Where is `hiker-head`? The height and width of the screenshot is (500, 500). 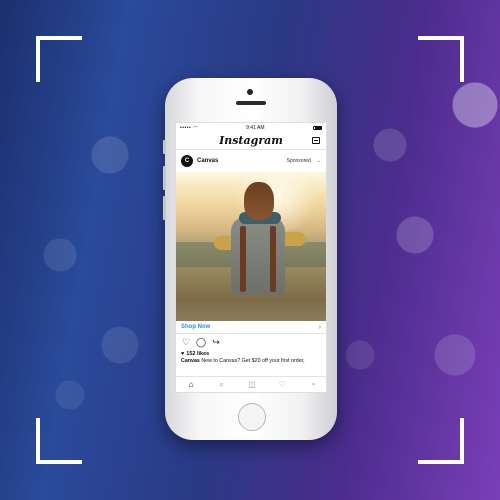 hiker-head is located at coordinates (259, 201).